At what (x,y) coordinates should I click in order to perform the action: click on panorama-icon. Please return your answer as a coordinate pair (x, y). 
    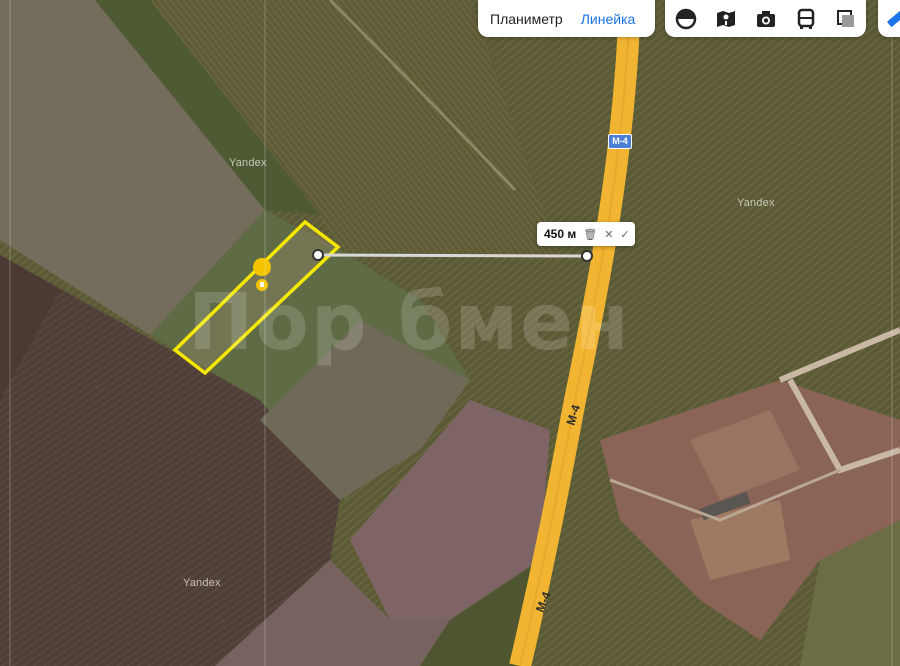
    Looking at the image, I should click on (726, 19).